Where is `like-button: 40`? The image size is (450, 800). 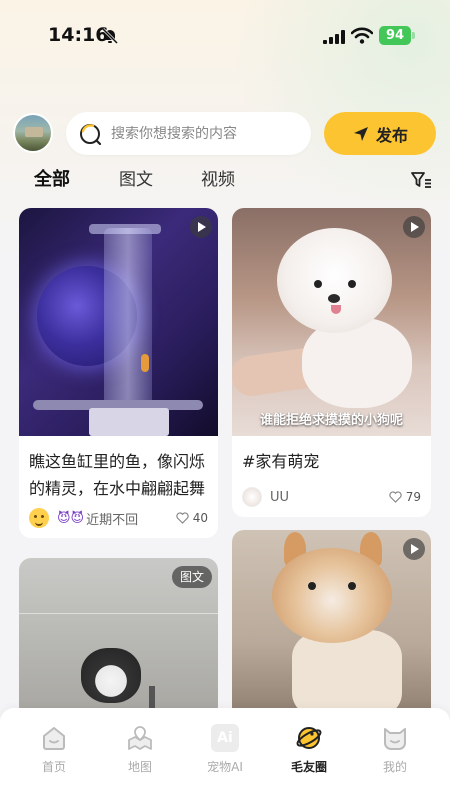
like-button: 40 is located at coordinates (192, 518).